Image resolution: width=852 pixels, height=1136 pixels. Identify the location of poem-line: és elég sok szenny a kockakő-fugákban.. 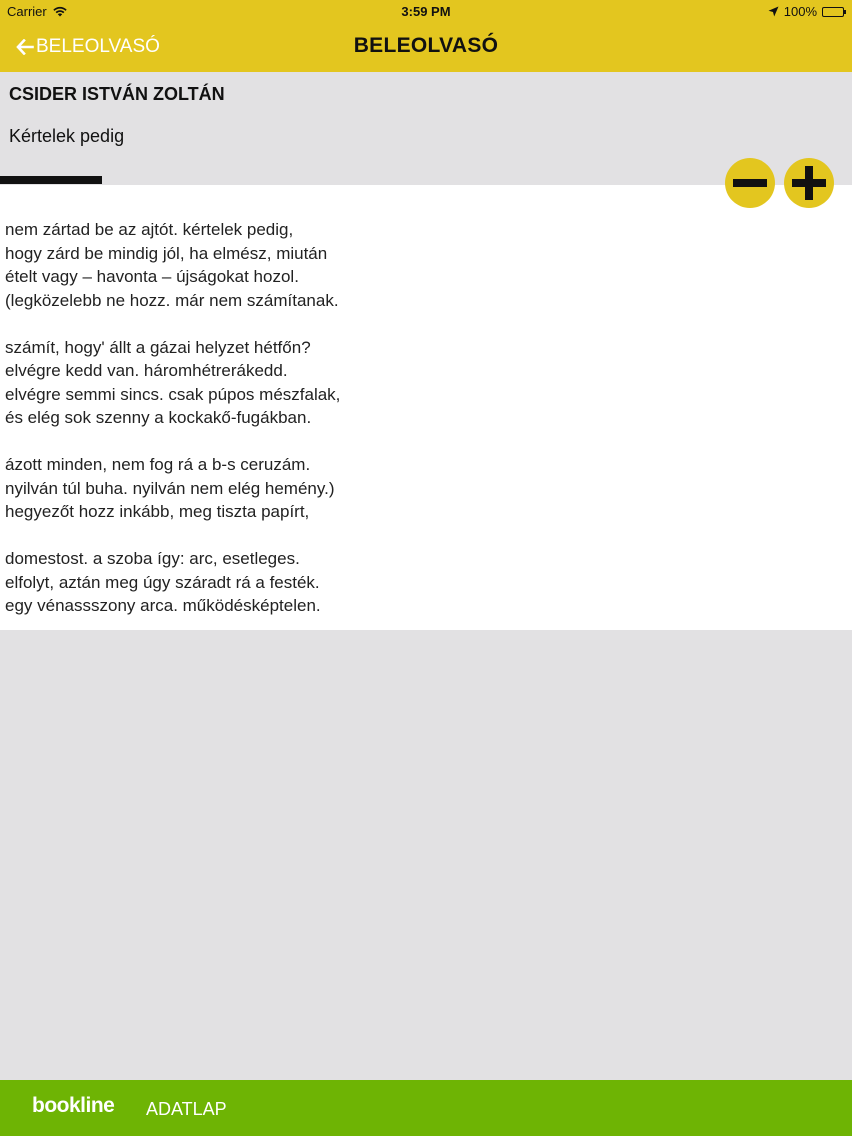
(158, 417).